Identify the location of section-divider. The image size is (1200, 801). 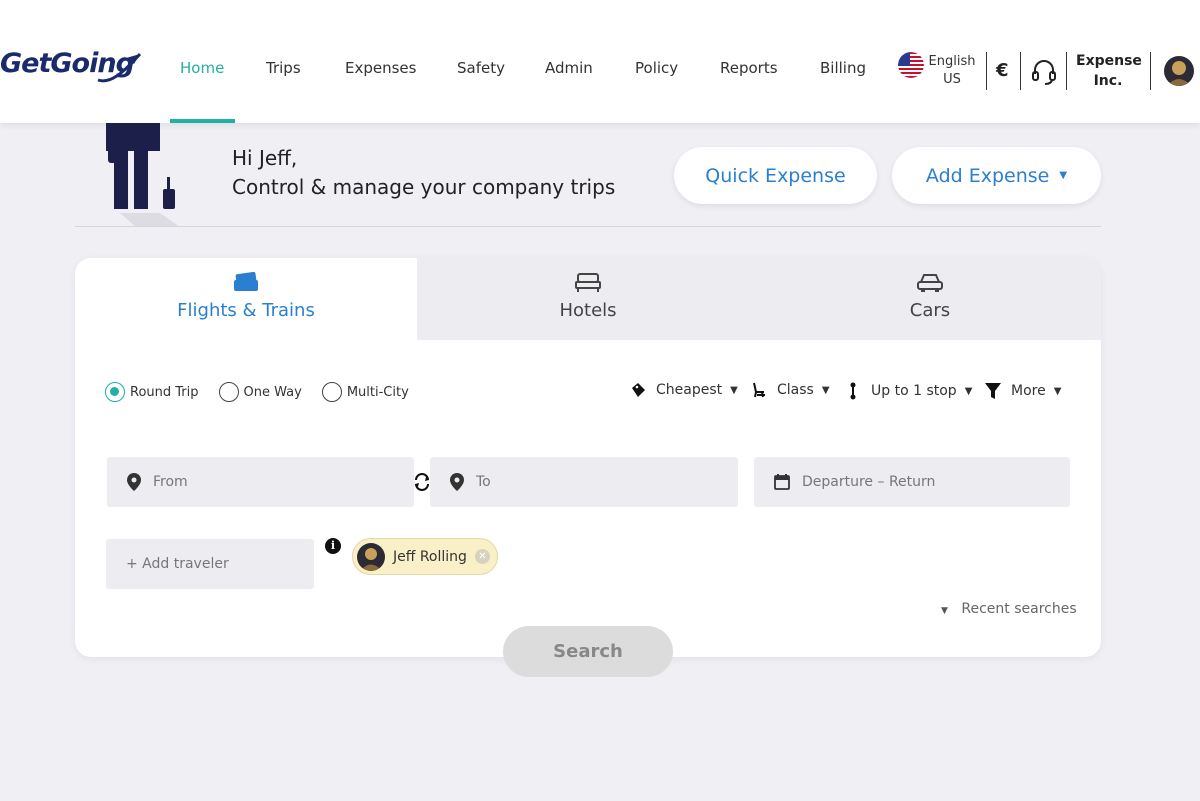
(588, 226).